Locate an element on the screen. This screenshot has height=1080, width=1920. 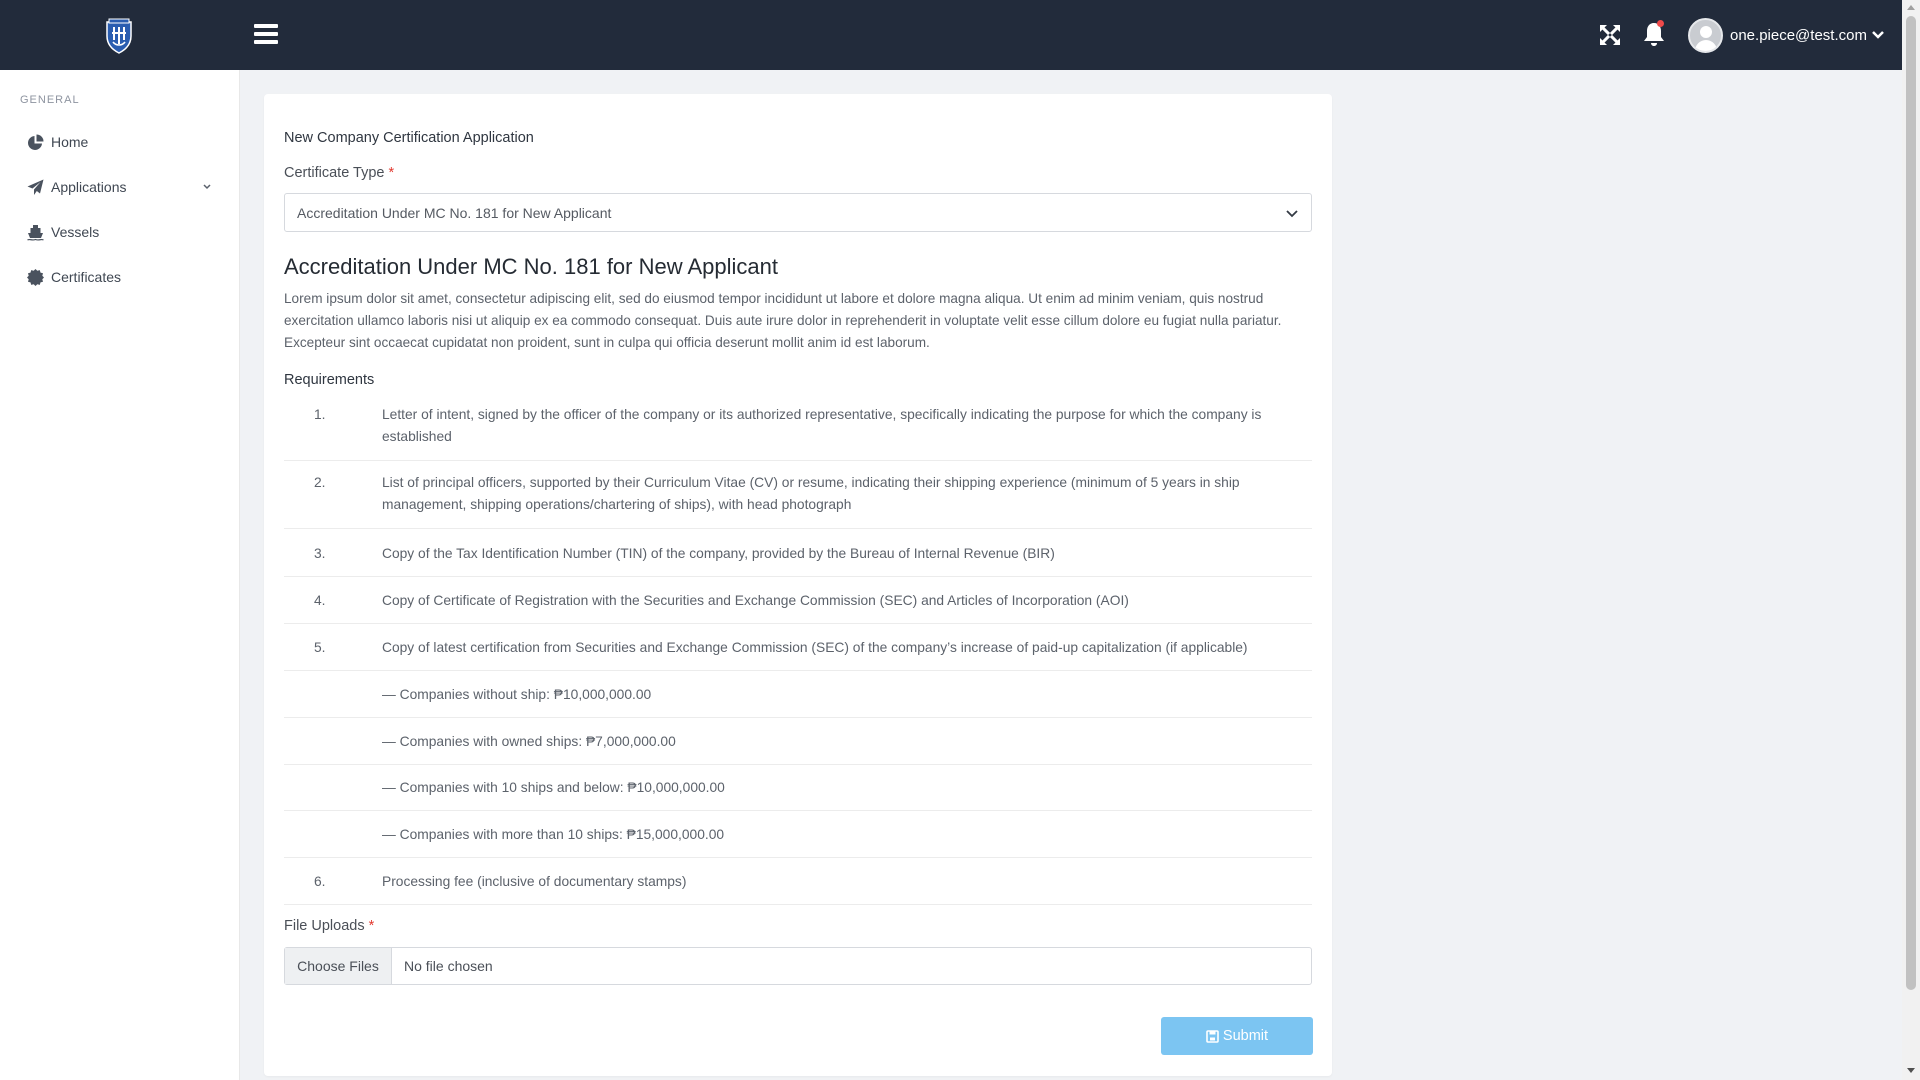
sidebar-item-label: Home is located at coordinates (70, 142).